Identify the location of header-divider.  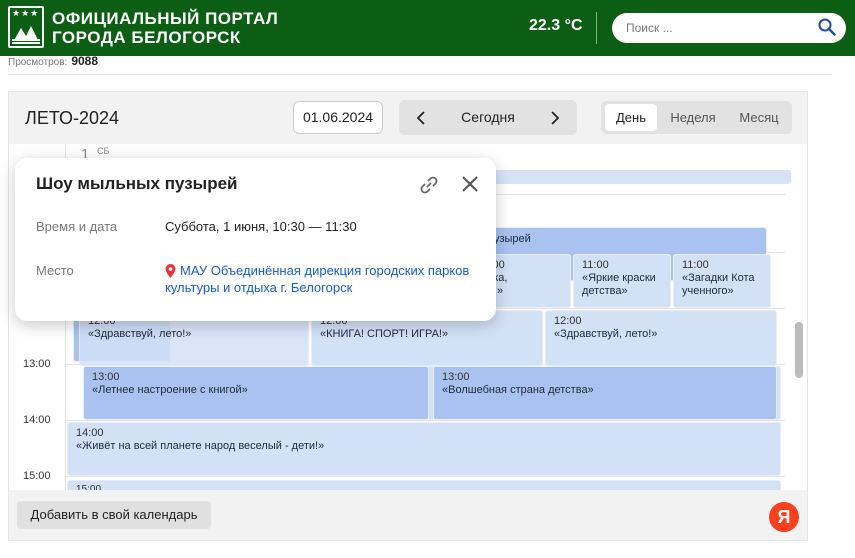
(596, 28).